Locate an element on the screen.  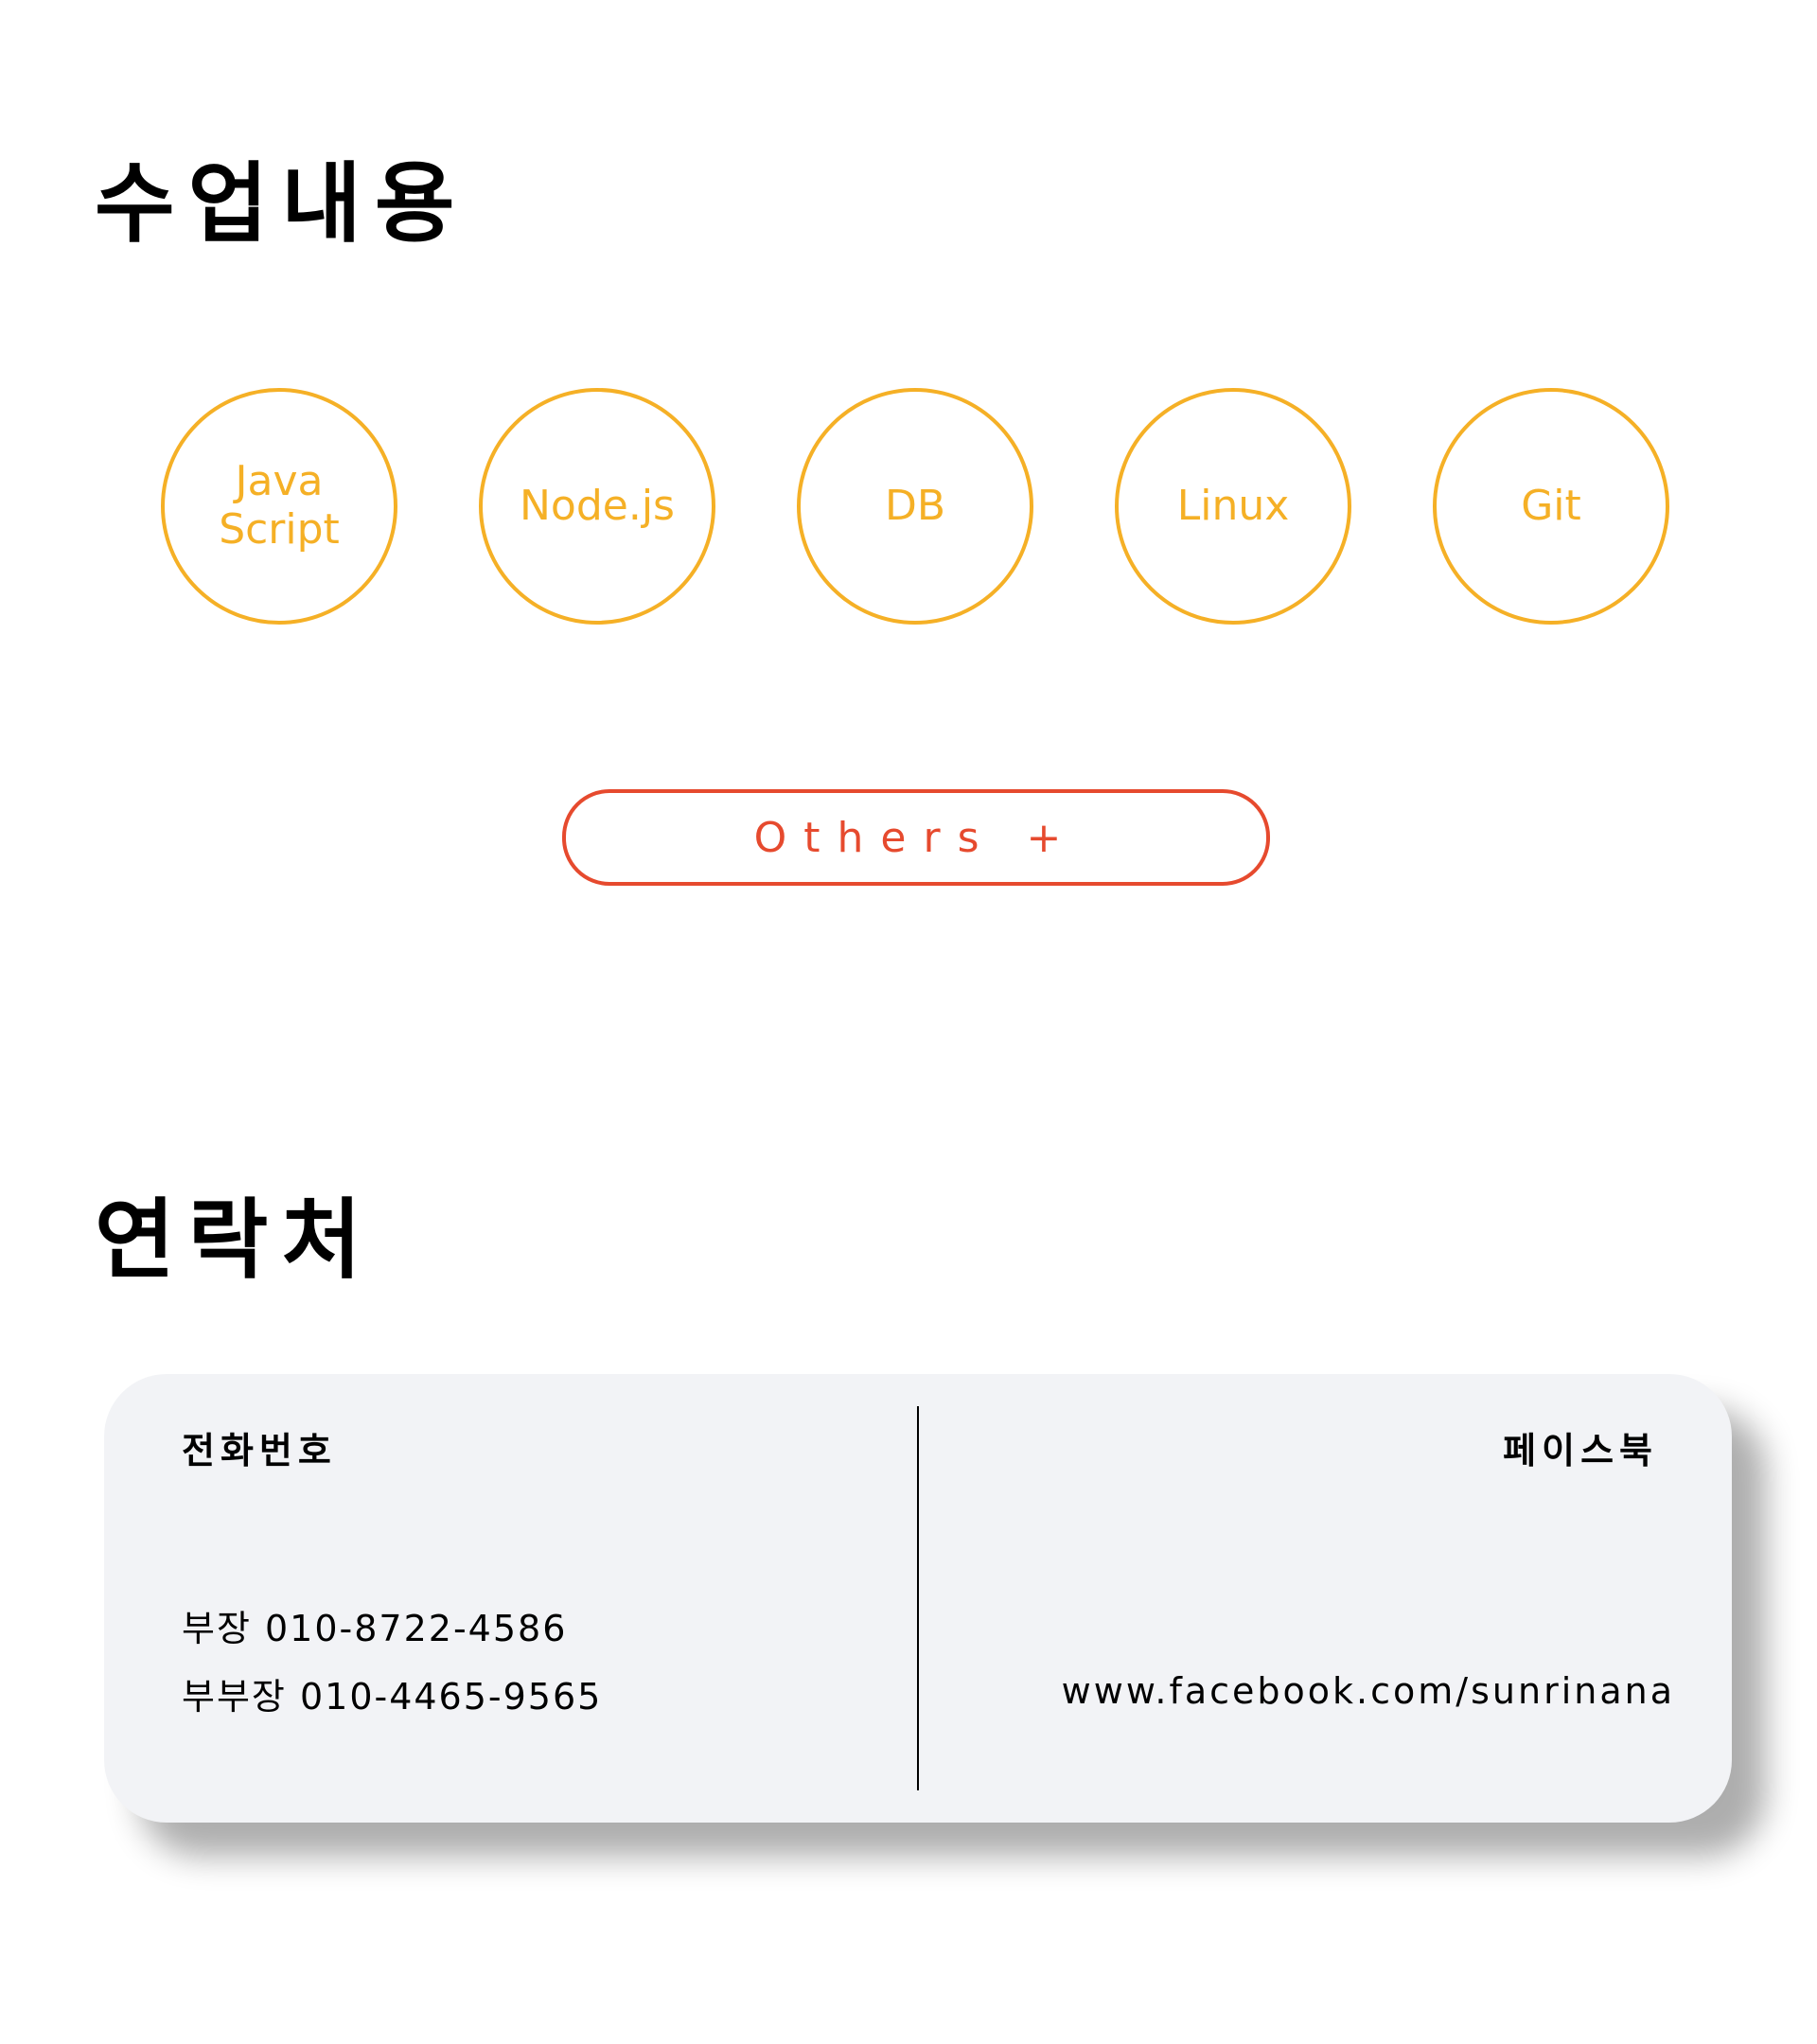
topic-label: Linux is located at coordinates (1233, 505).